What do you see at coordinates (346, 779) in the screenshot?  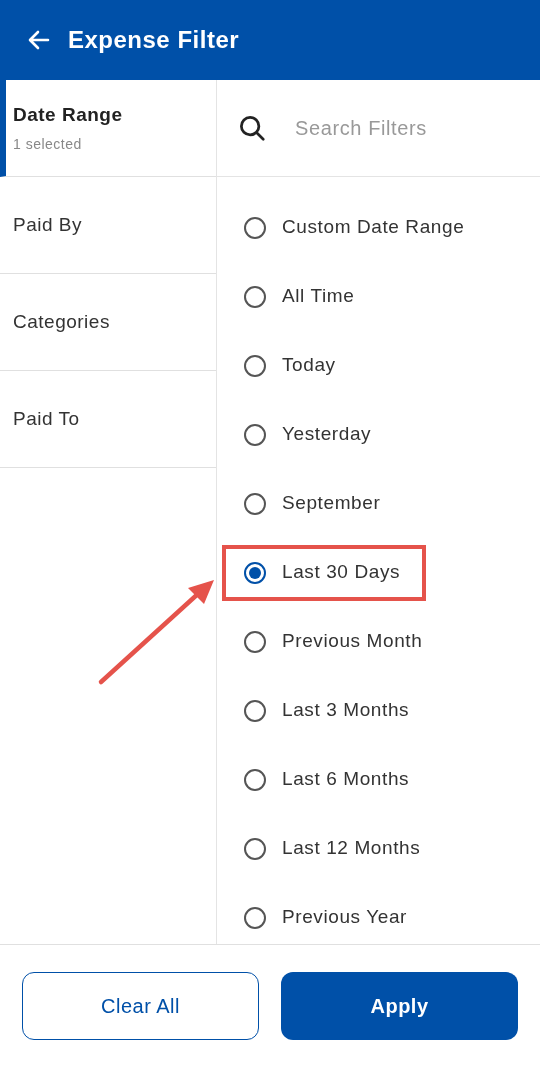 I see `option-label: Last 6 Months` at bounding box center [346, 779].